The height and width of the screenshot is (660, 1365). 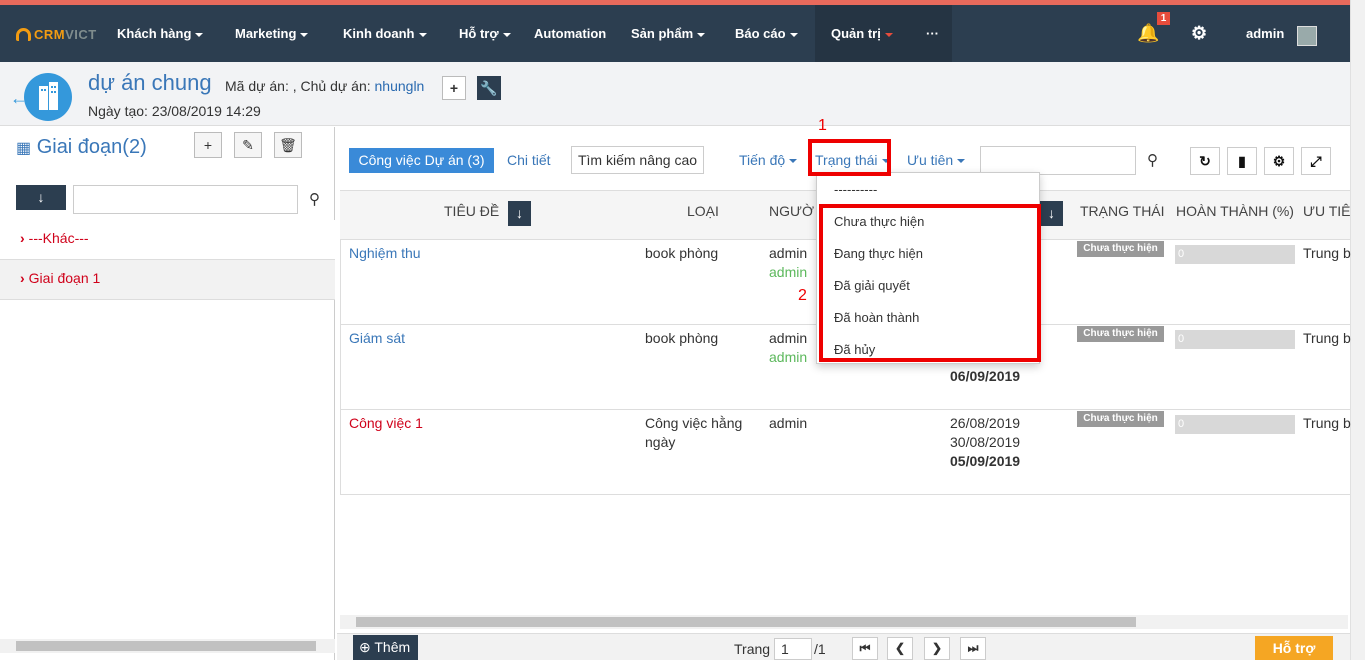 I want to click on nav-label: Khách hàng, so click(x=154, y=33).